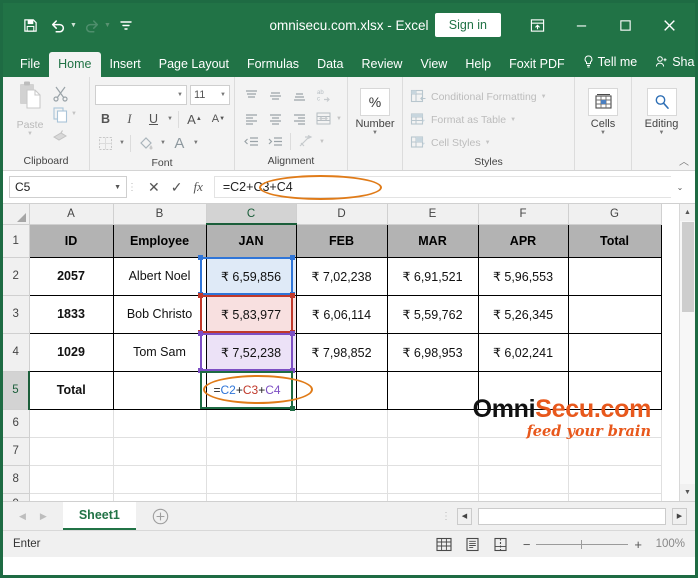 Image resolution: width=698 pixels, height=578 pixels. I want to click on normal-view-icon, so click(444, 544).